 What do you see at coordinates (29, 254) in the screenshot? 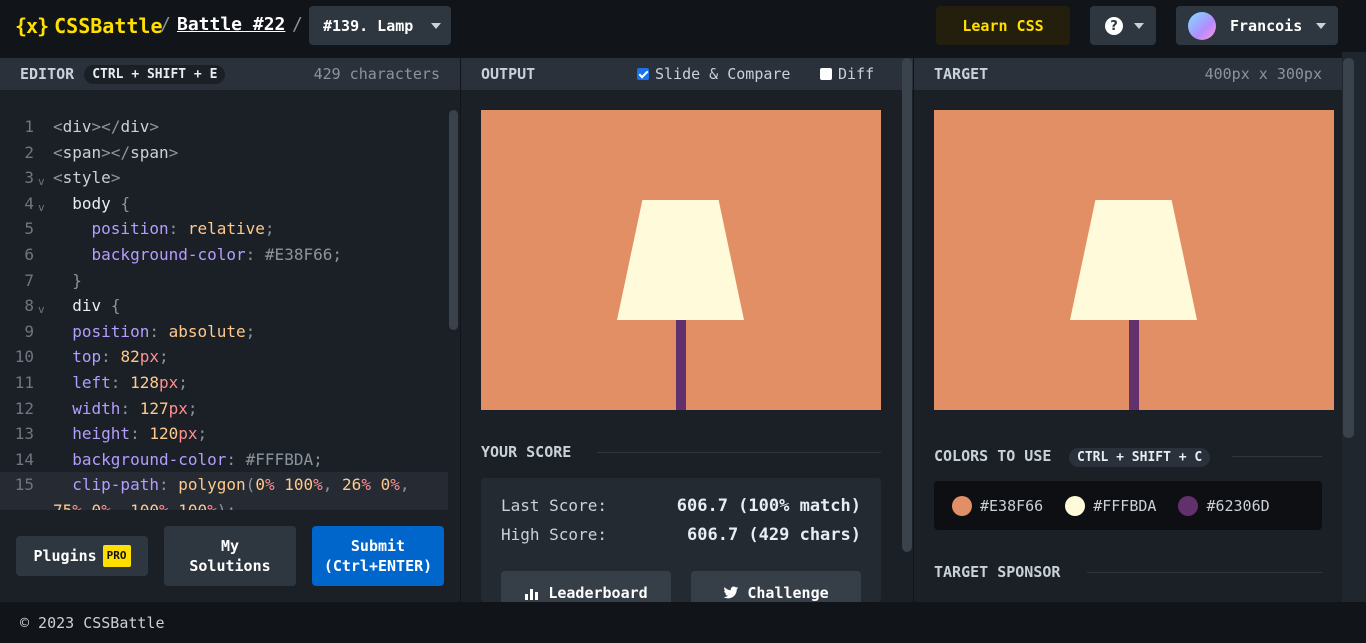
I see `line-number: 6` at bounding box center [29, 254].